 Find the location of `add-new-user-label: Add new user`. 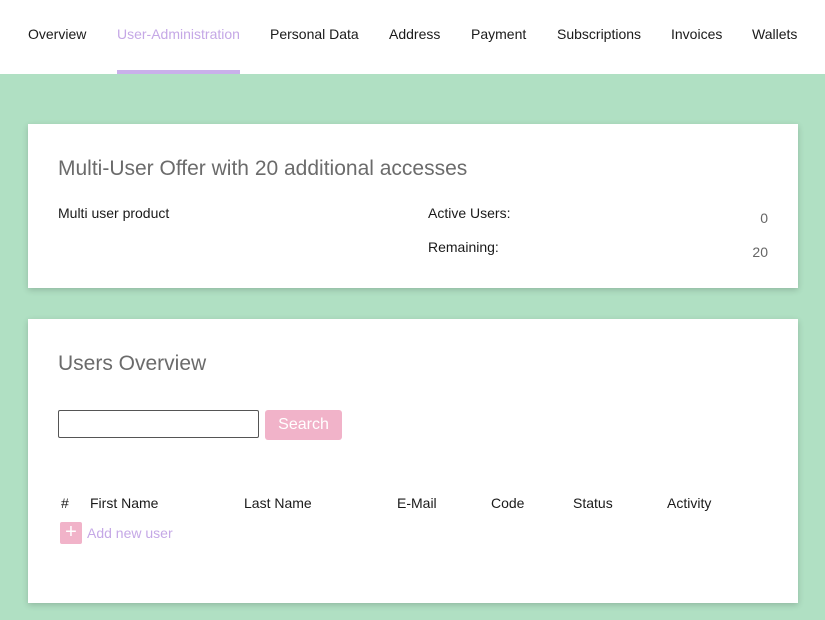

add-new-user-label: Add new user is located at coordinates (130, 533).